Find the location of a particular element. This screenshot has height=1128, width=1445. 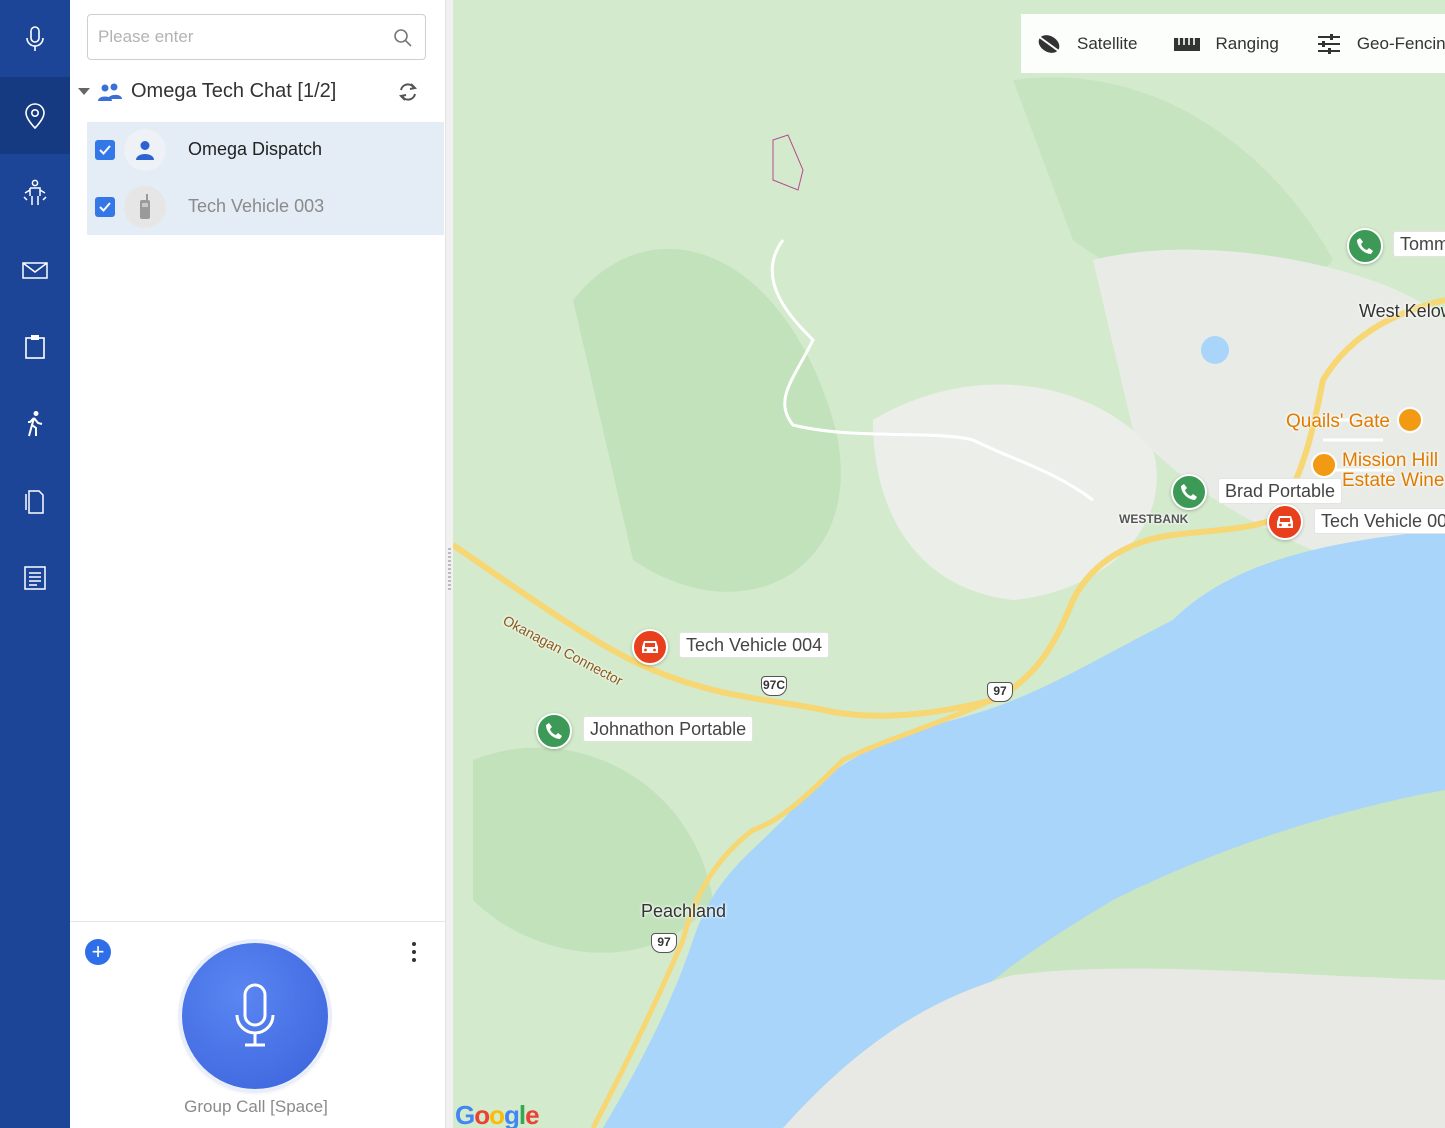

marker-label: Tomm is located at coordinates (1419, 244).